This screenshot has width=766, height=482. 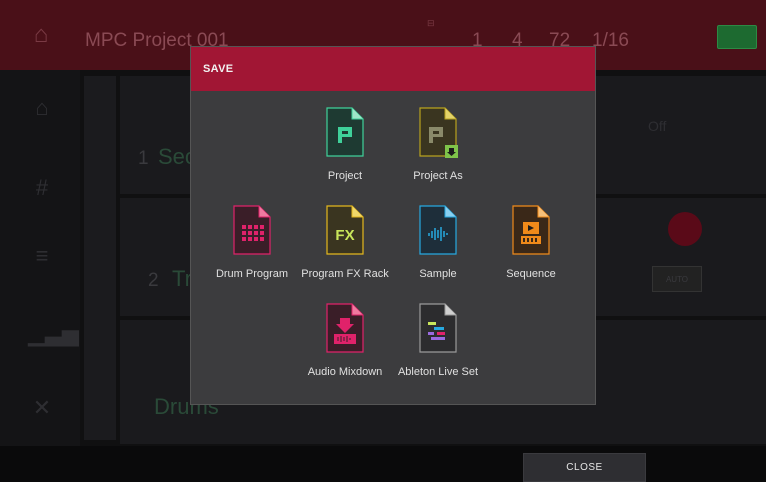 What do you see at coordinates (143, 158) in the screenshot?
I see `seq-number: 1` at bounding box center [143, 158].